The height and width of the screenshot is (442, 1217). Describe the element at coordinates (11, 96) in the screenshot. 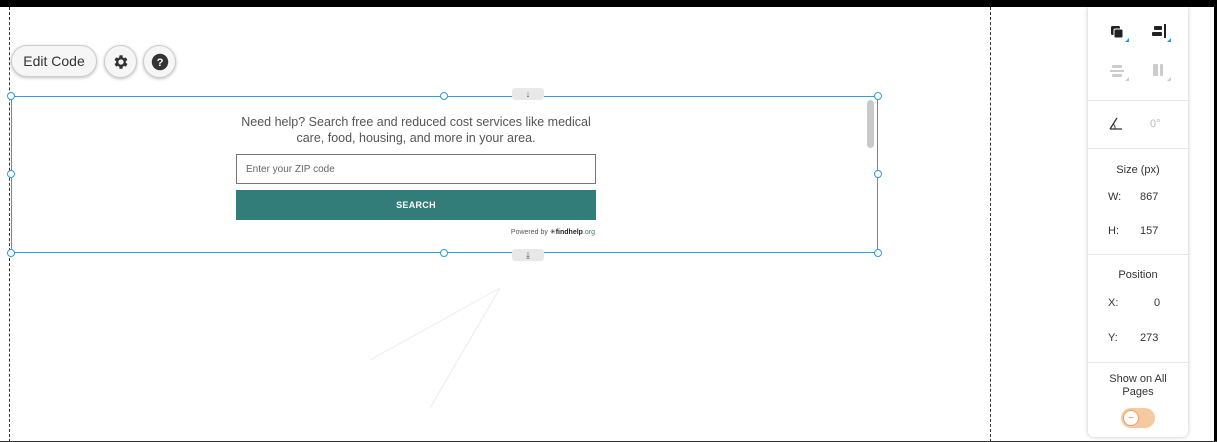

I see `resize-handle-top-left` at that location.